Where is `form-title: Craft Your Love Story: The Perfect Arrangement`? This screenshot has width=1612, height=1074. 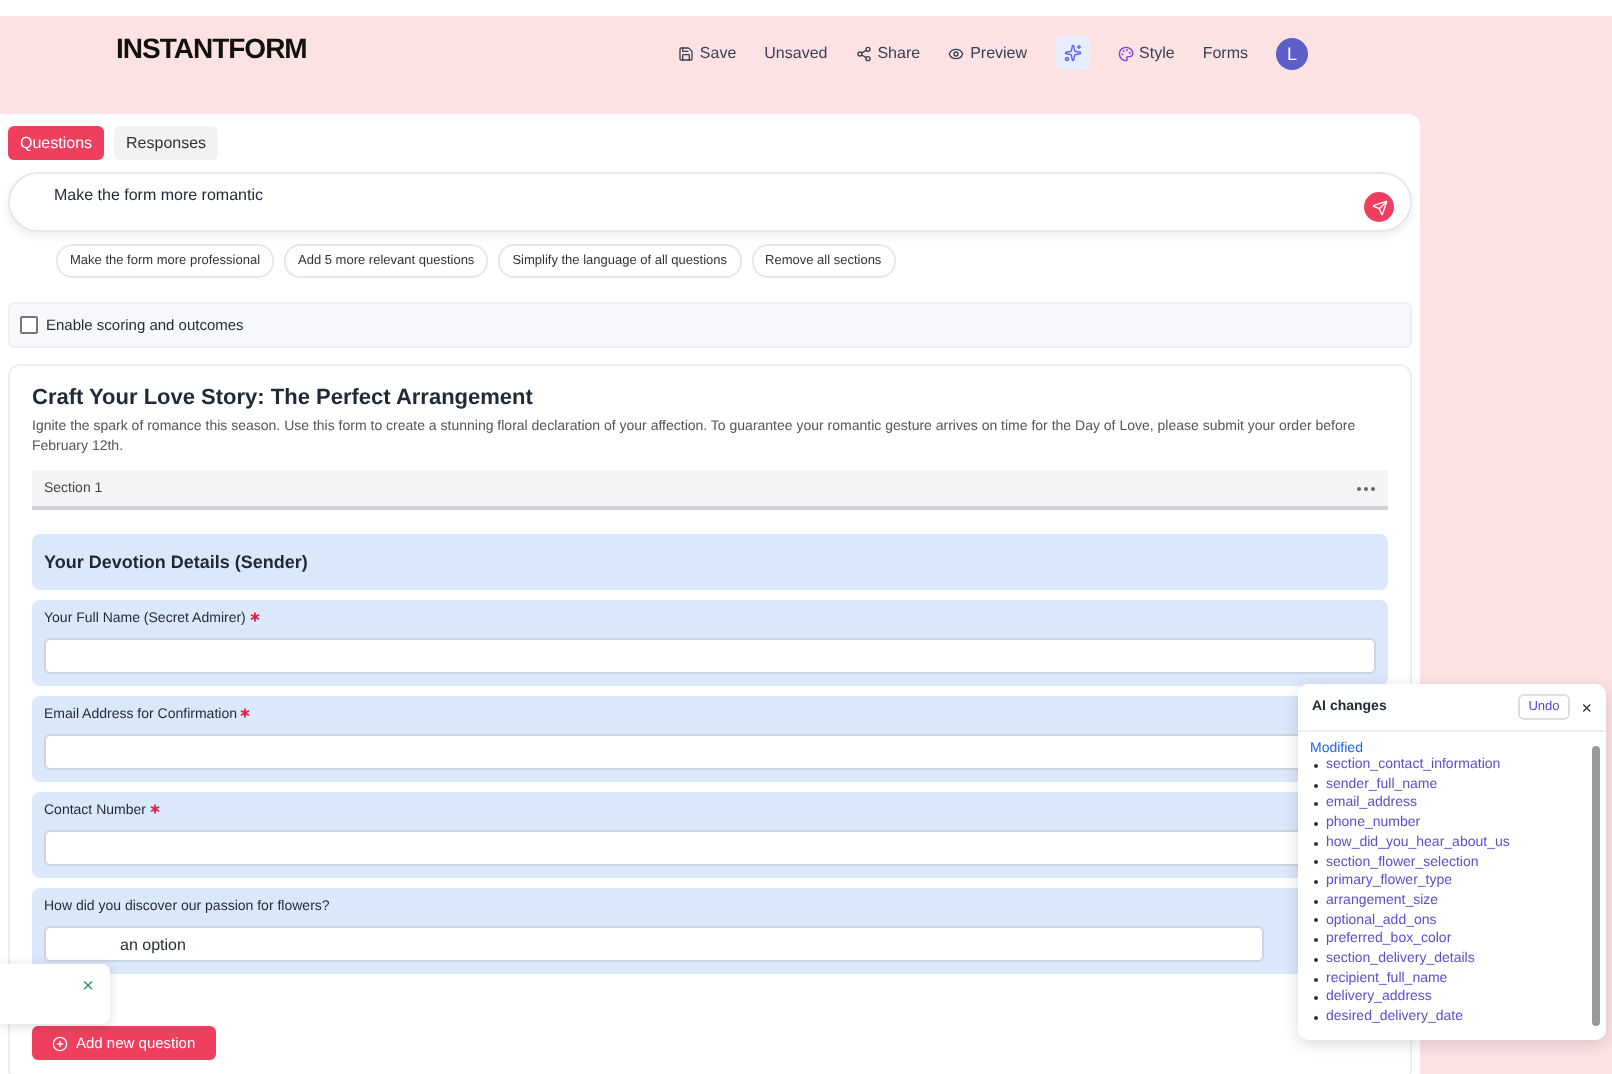 form-title: Craft Your Love Story: The Perfect Arrangement is located at coordinates (283, 398).